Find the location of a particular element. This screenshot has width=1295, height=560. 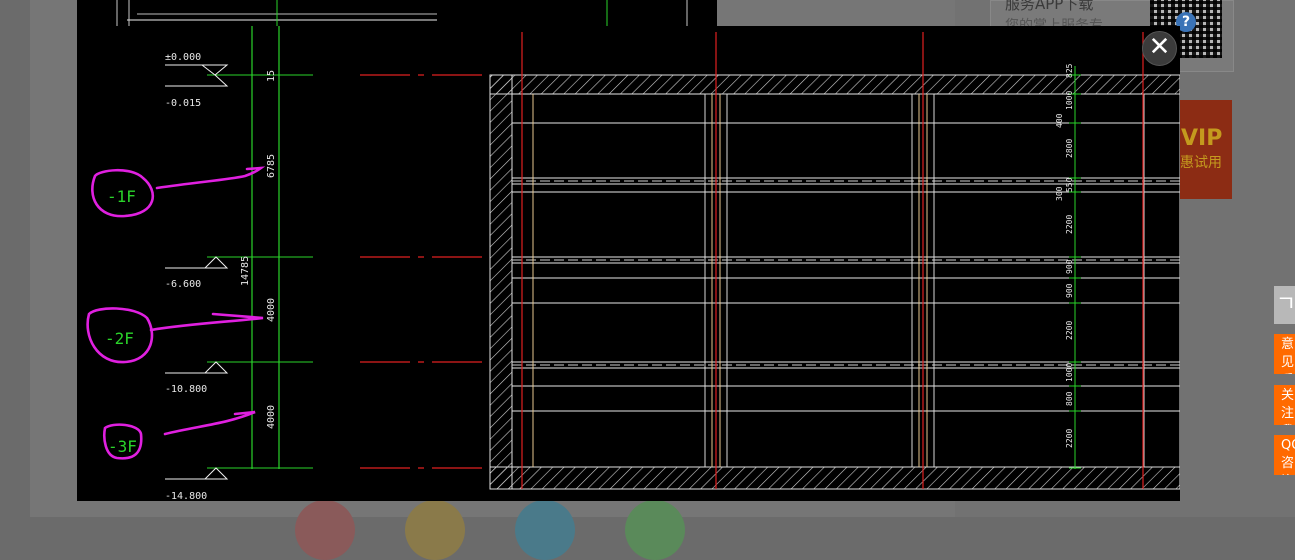

back-to-top-button: ㄱ is located at coordinates (1284, 305).